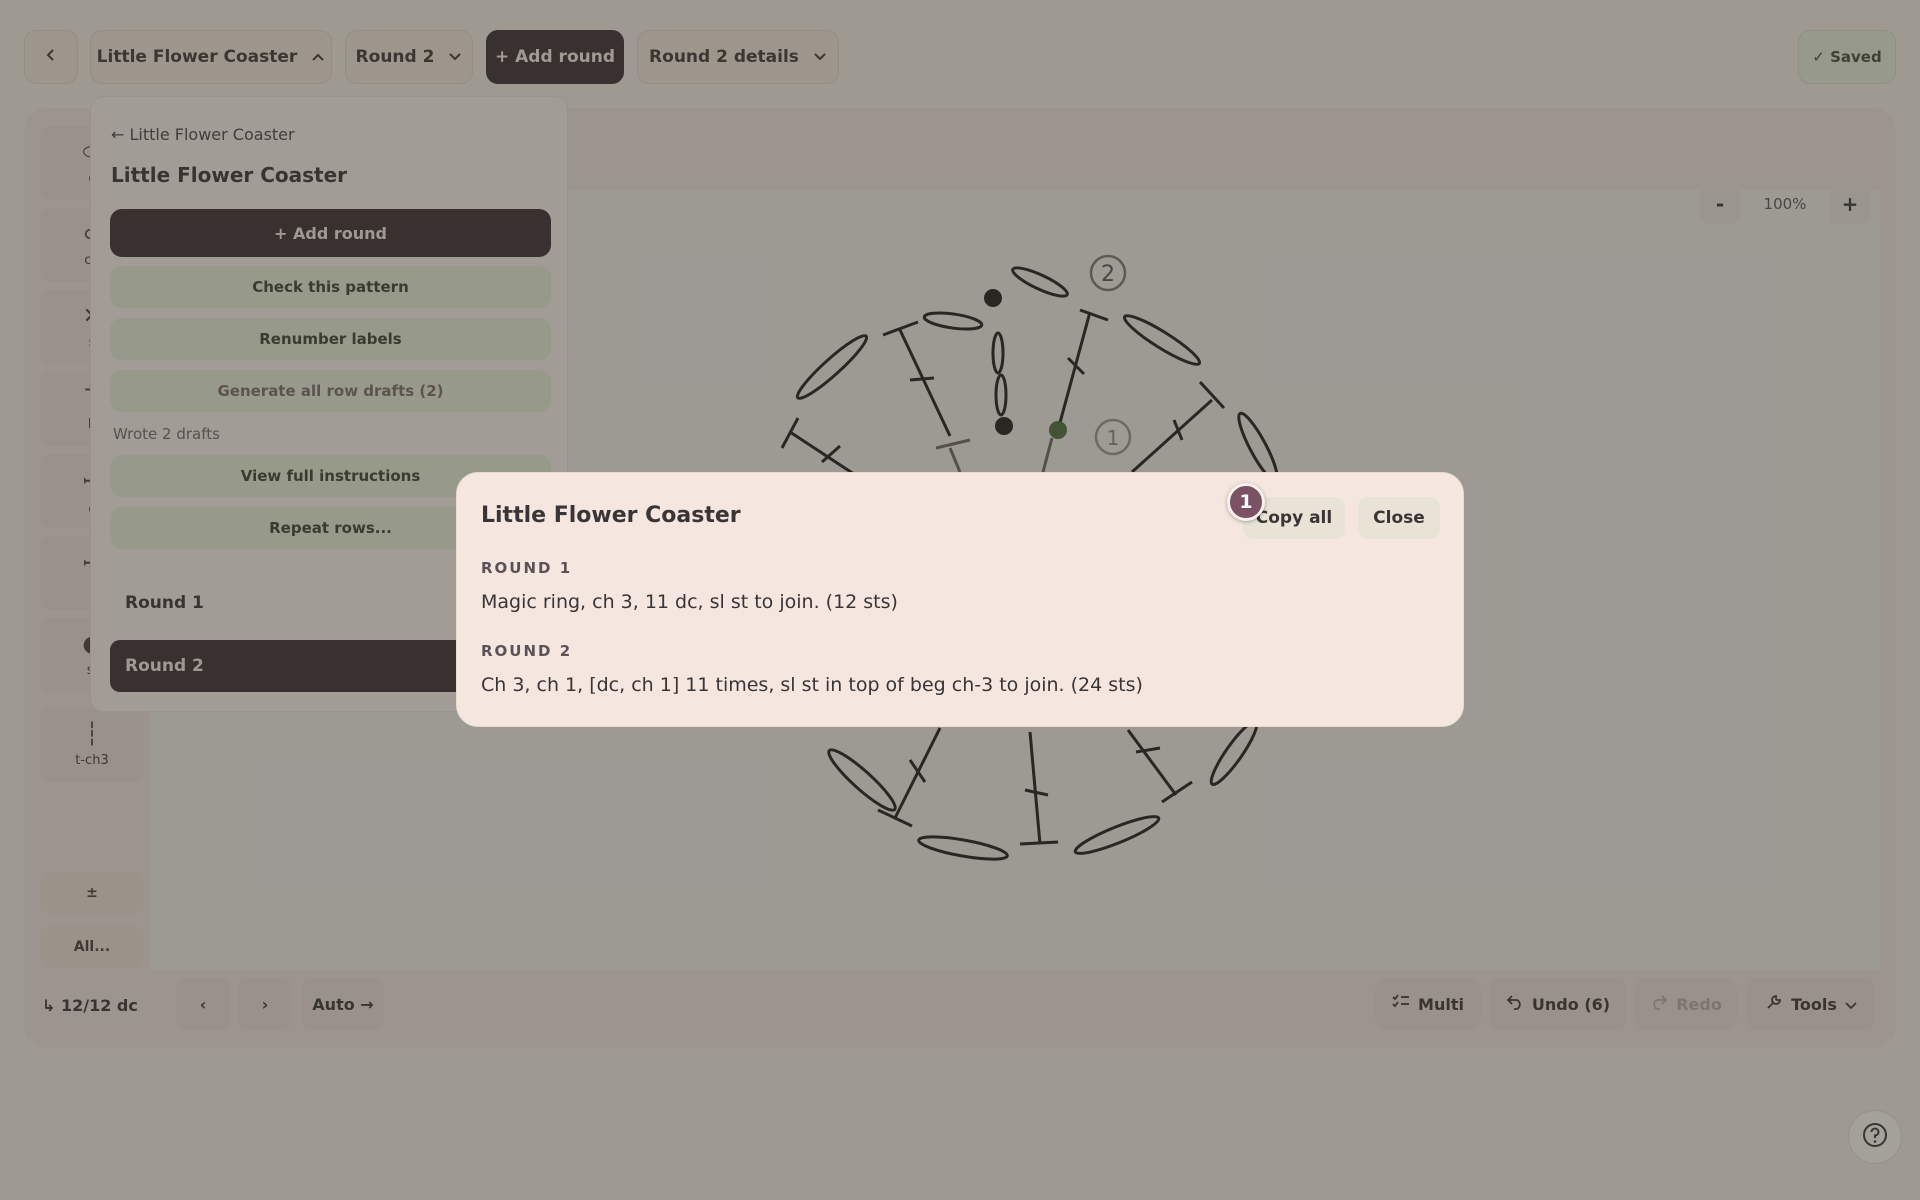 The image size is (1920, 1200). I want to click on step-indicator-badge: 1, so click(1246, 502).